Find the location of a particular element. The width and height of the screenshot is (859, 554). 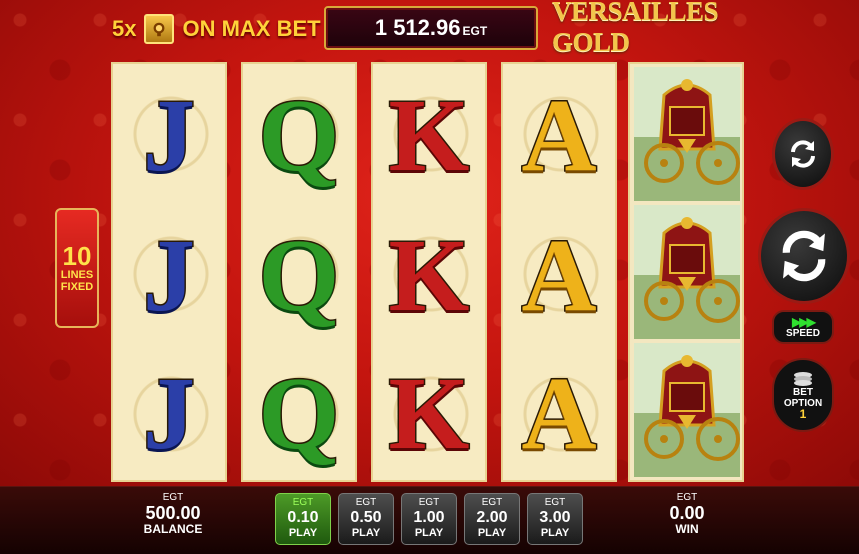

bet-value: 0.10 is located at coordinates (303, 517).